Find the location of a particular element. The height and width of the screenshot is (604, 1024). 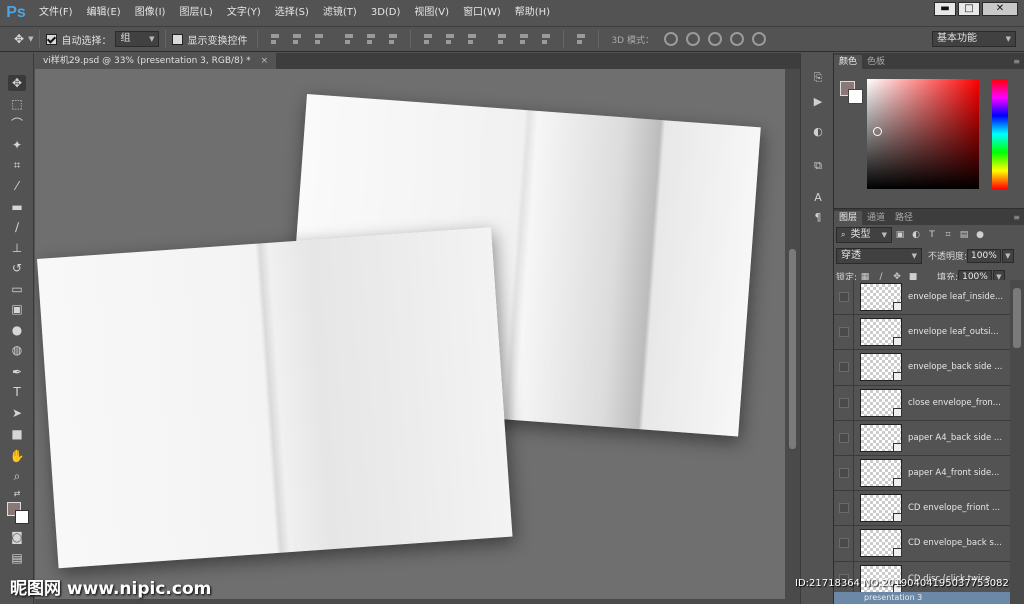

tab-paths: 路径 is located at coordinates (904, 218).